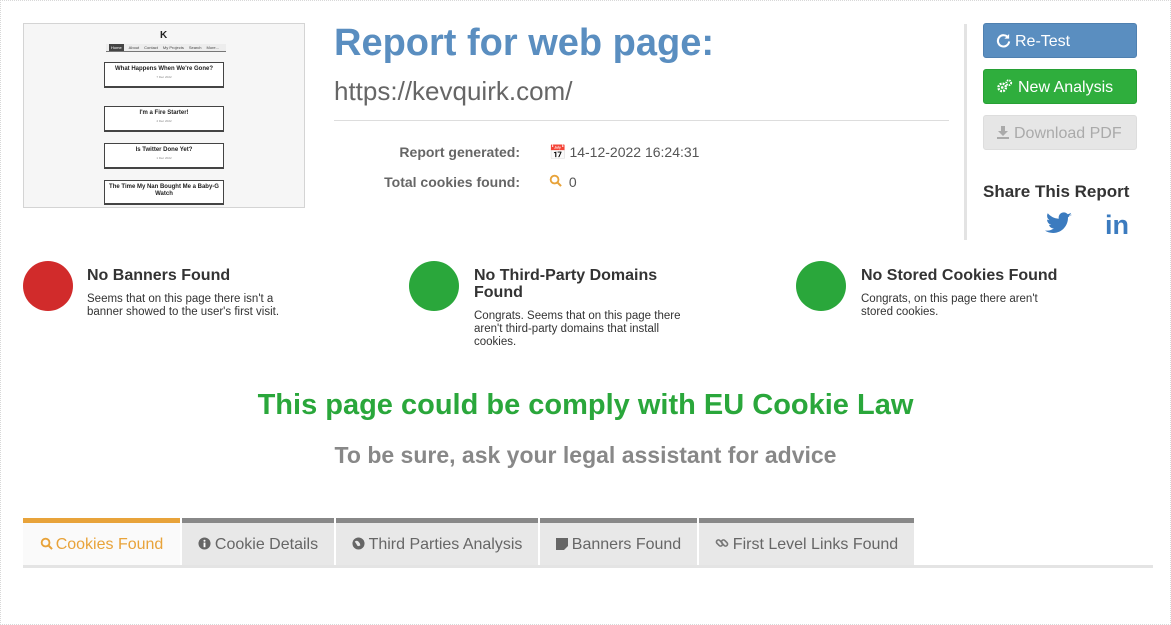 This screenshot has width=1171, height=625. Describe the element at coordinates (561, 544) in the screenshot. I see `banner-icon` at that location.